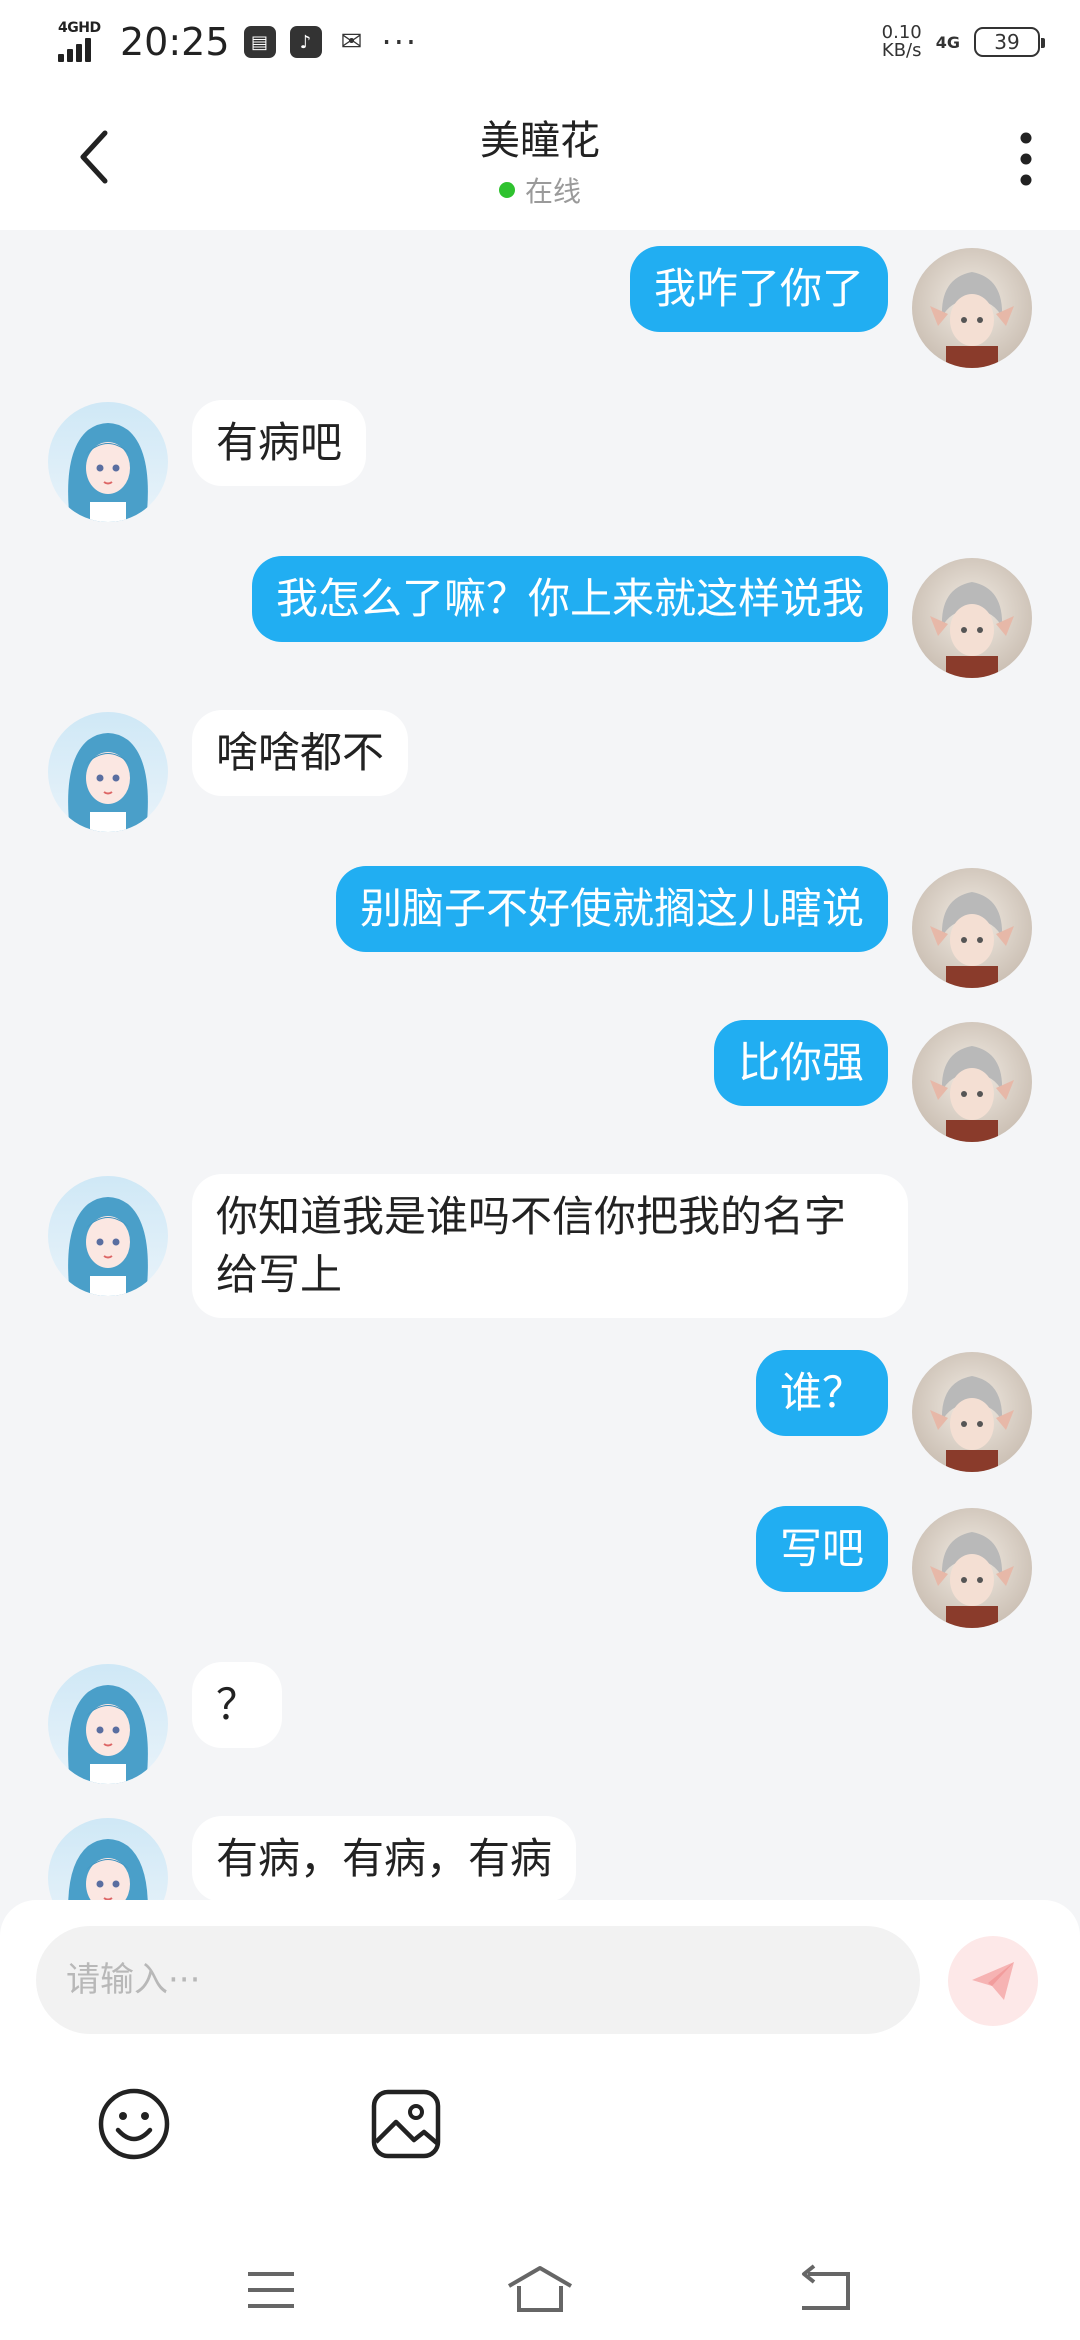  Describe the element at coordinates (569, 599) in the screenshot. I see `sent-bubble: 我怎么了嘛？你上来就这样说我` at that location.